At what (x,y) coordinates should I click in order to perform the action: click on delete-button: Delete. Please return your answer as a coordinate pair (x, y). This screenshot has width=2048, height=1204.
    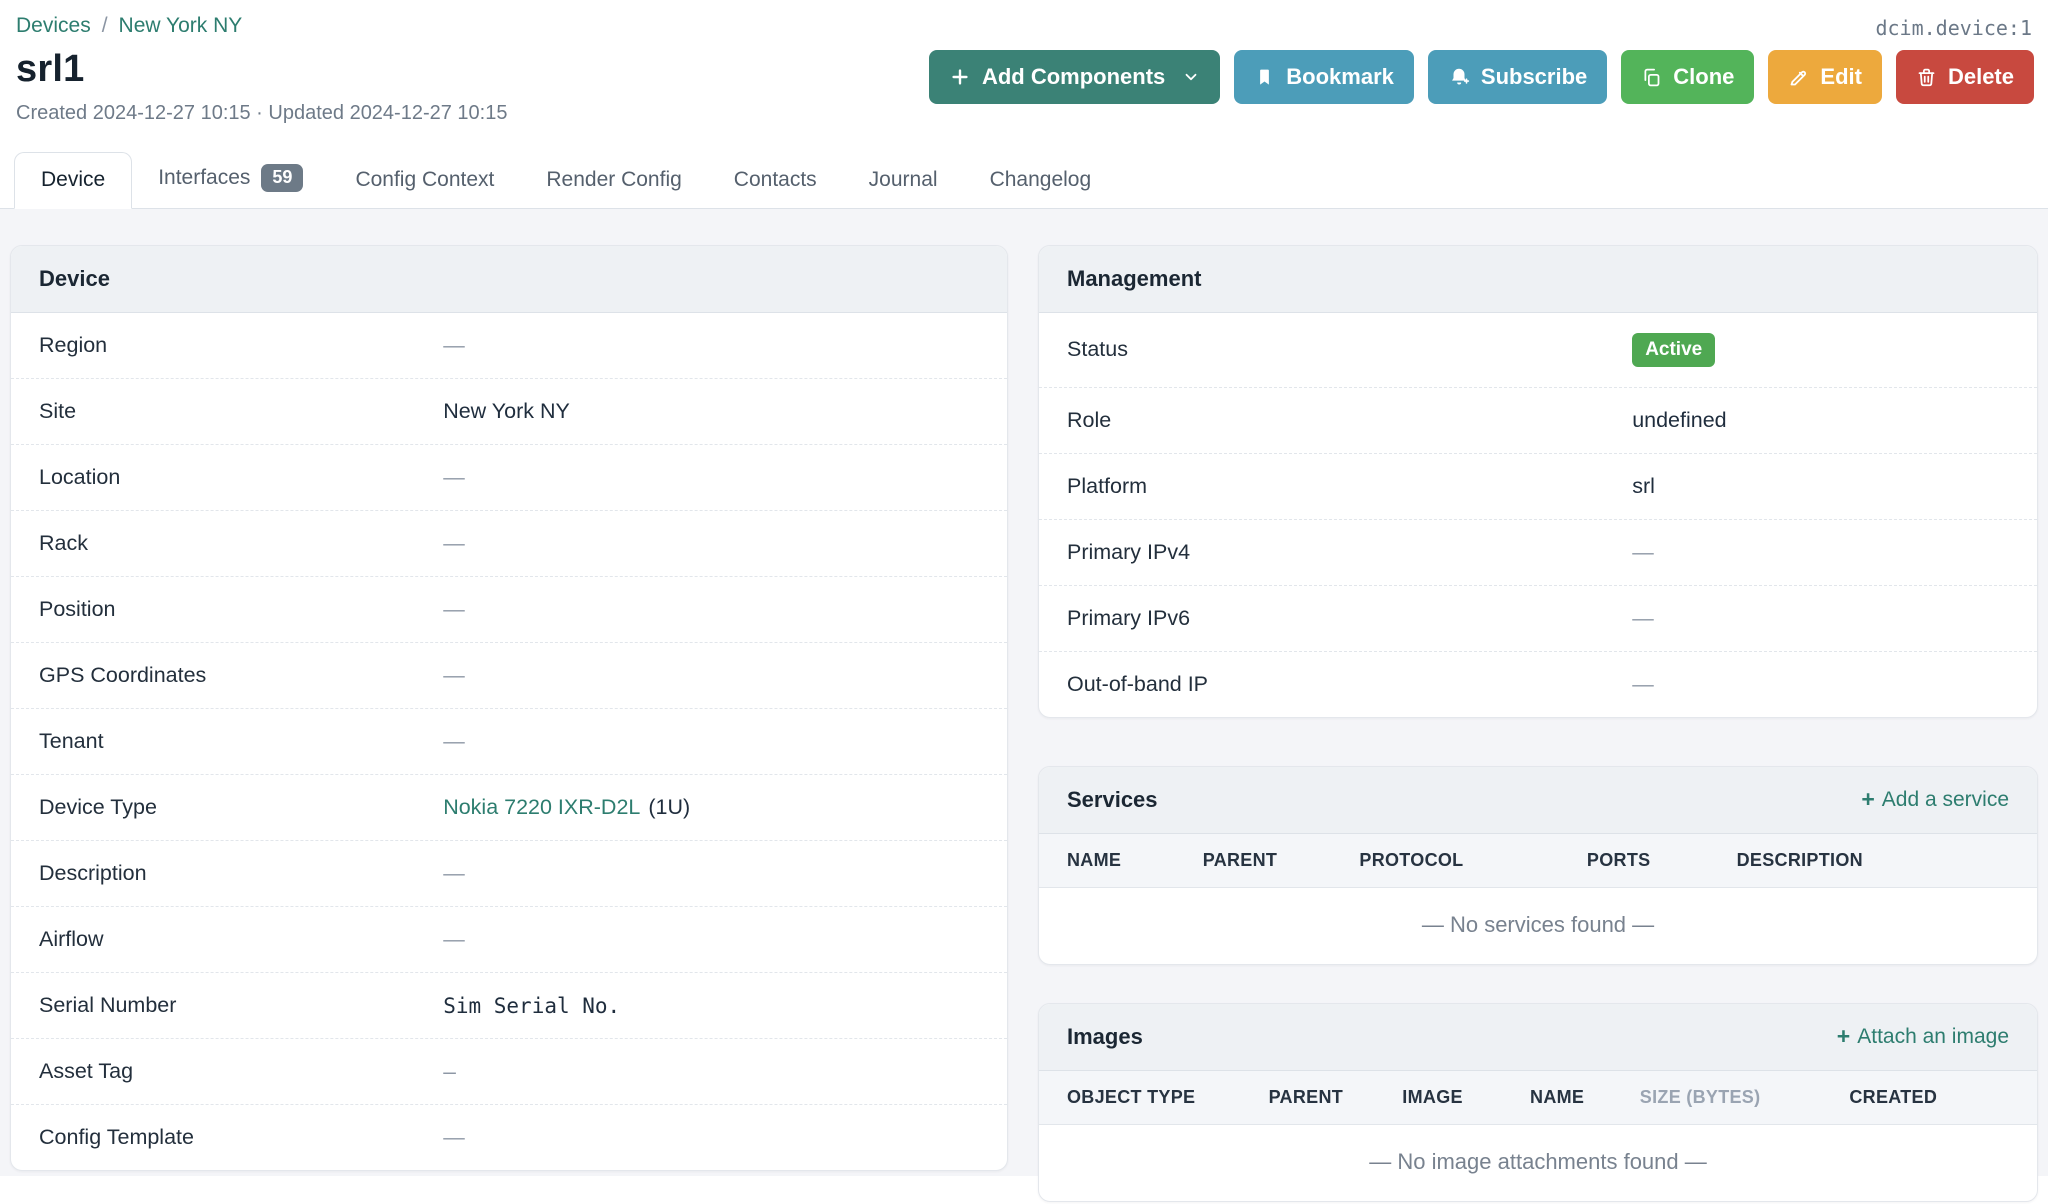
    Looking at the image, I should click on (1964, 77).